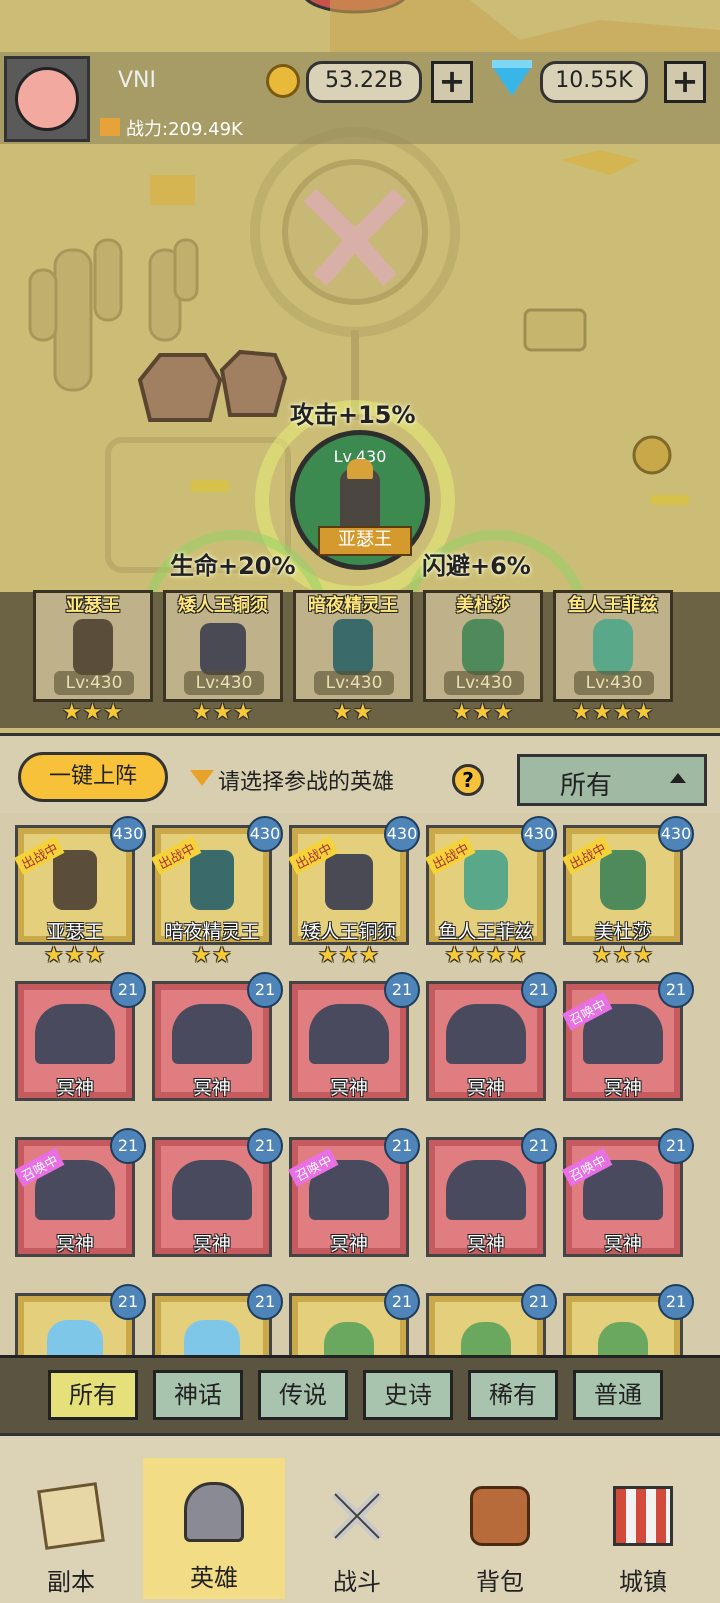 The height and width of the screenshot is (1603, 720). I want to click on hero-card: 出战中 430 暗夜精灵王, so click(217, 880).